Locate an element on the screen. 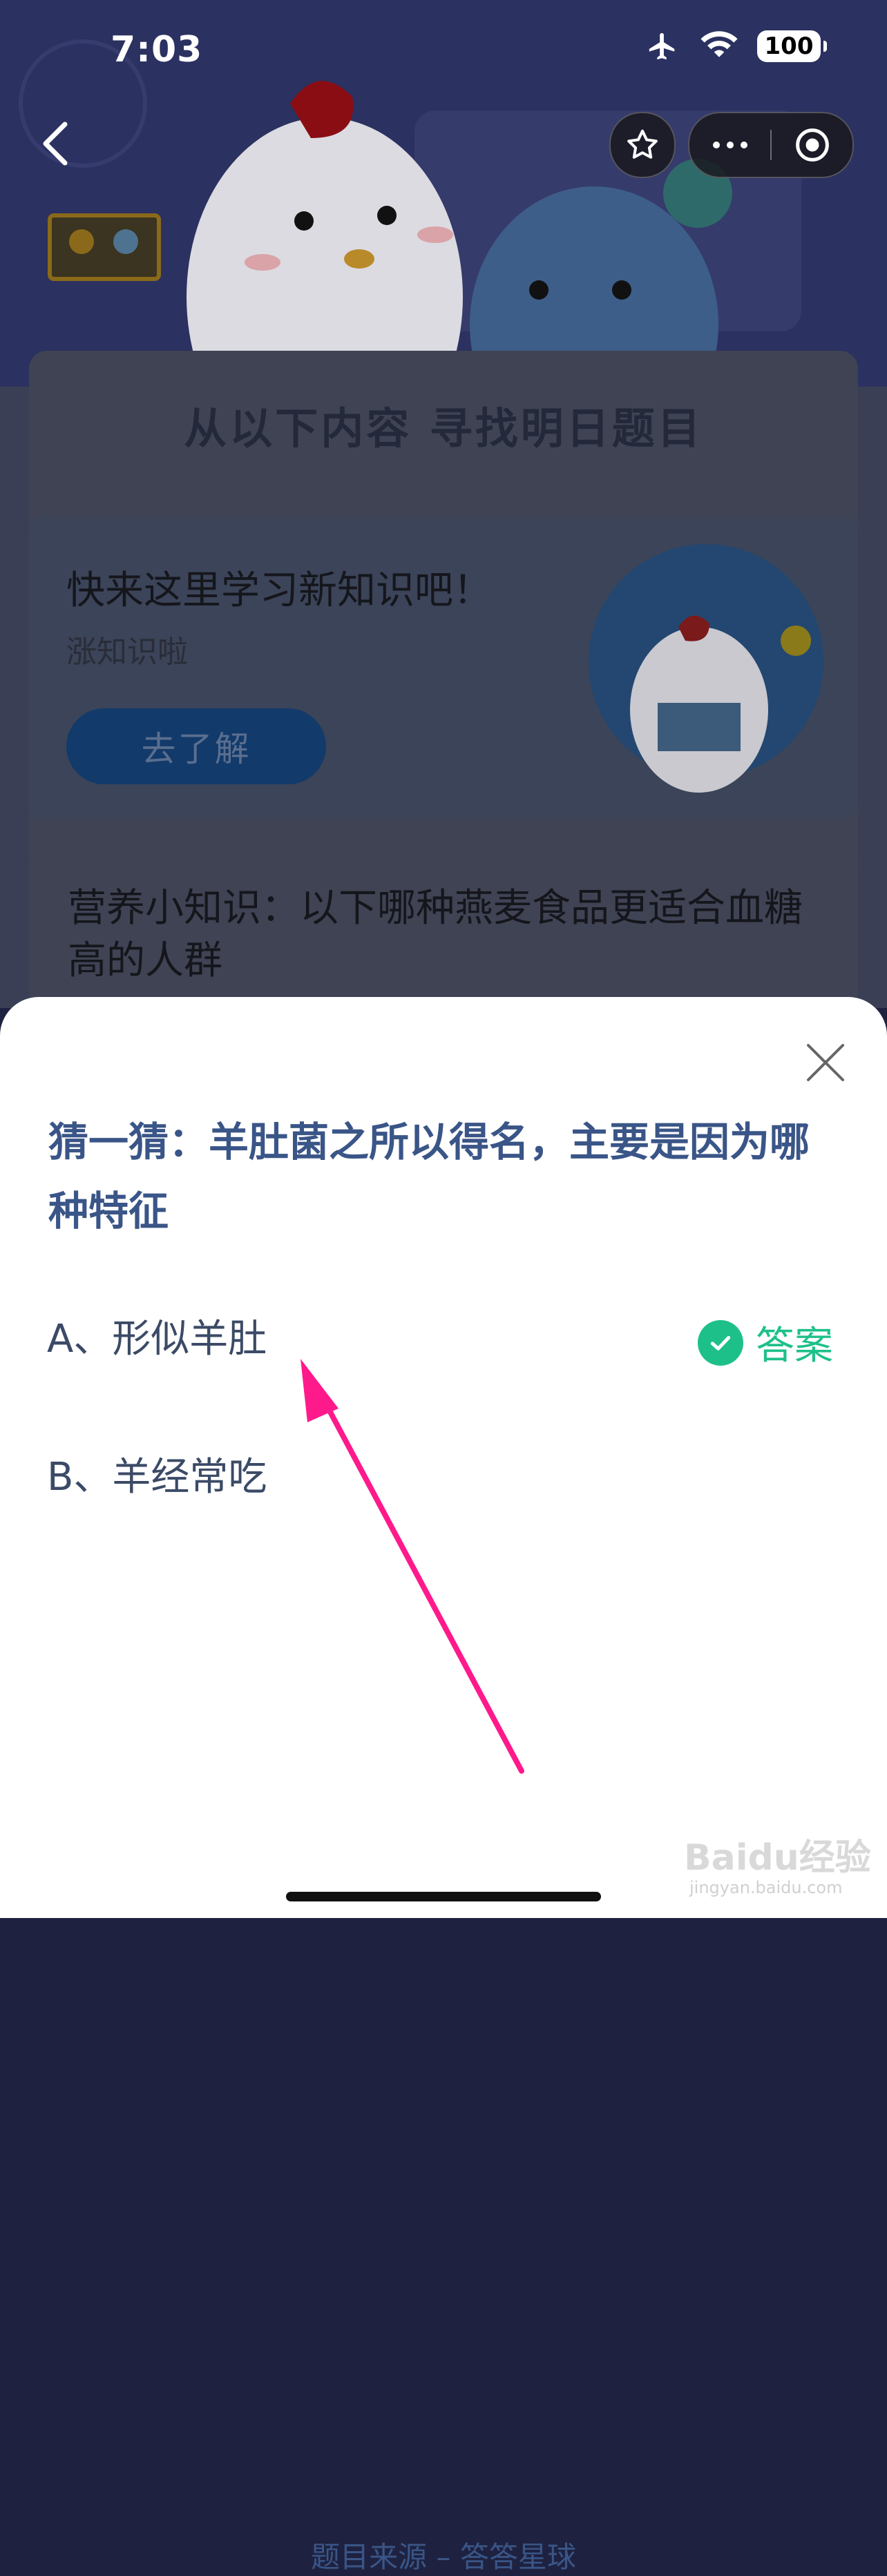 The image size is (887, 2576). source-text: 题目来源 – 答答星球 is located at coordinates (443, 2557).